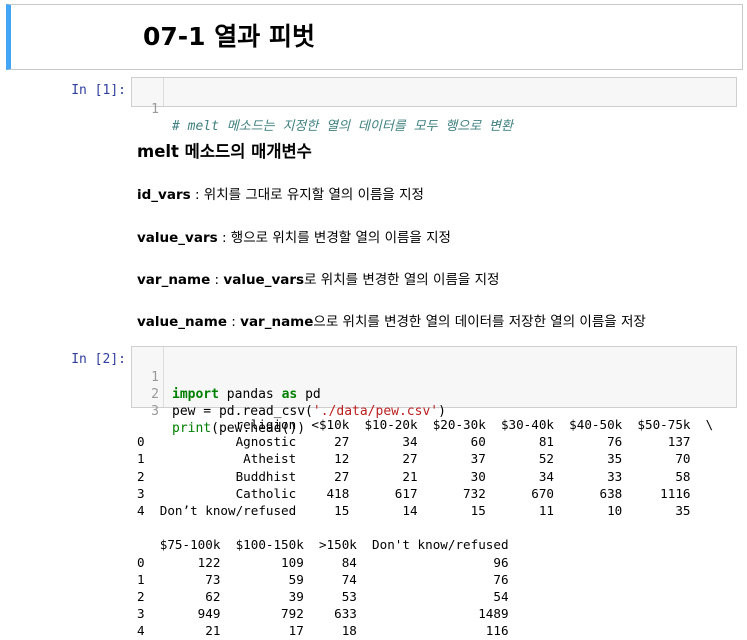 Image resolution: width=747 pixels, height=640 pixels. Describe the element at coordinates (307, 195) in the screenshot. I see `param-desc: : 위치를 그대로 유지할 열의 이름을 지정` at that location.